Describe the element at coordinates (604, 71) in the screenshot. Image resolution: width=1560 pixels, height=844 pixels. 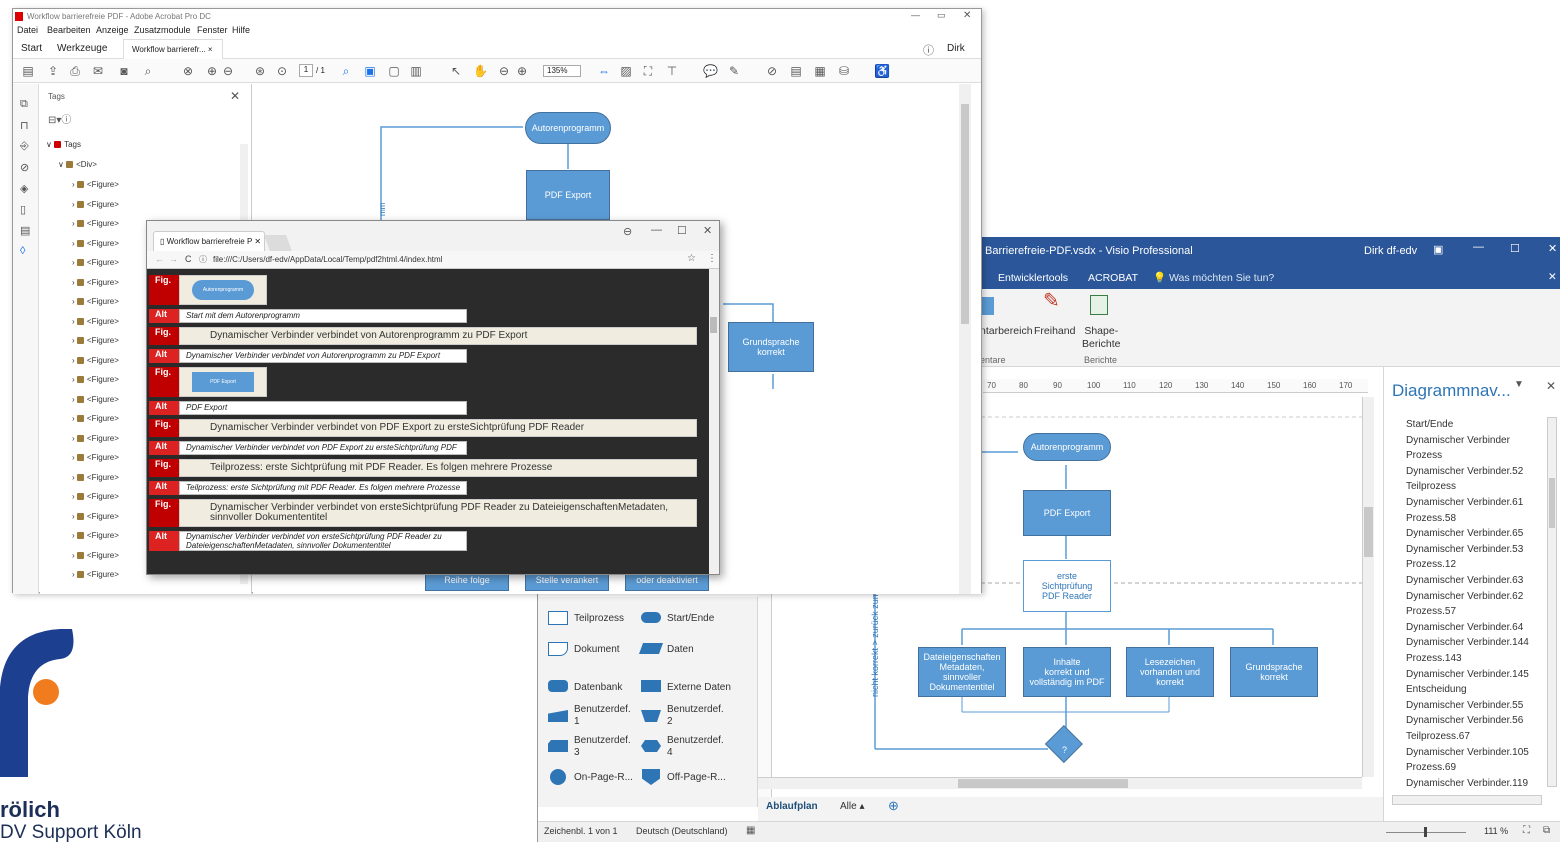
I see `fit-width-icon: ⇔` at that location.